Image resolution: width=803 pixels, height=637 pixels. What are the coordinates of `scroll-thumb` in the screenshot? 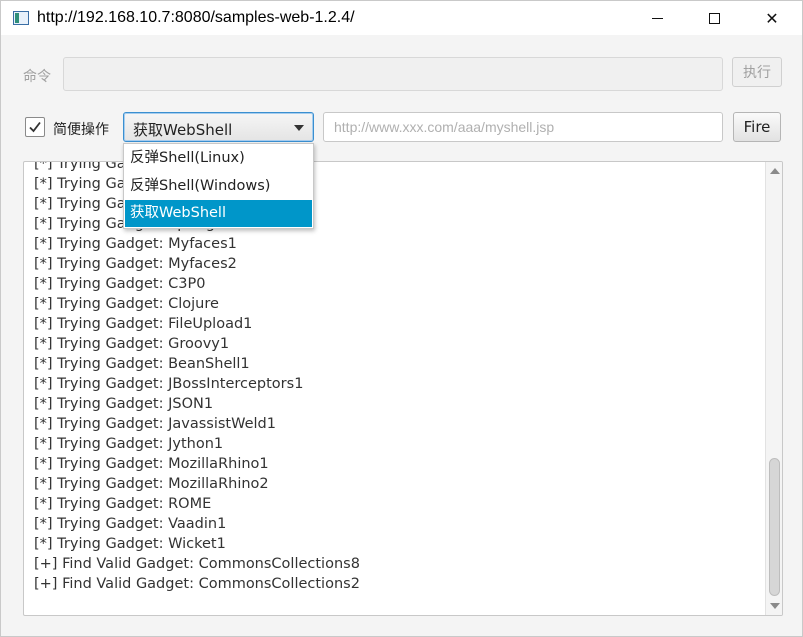 It's located at (774, 527).